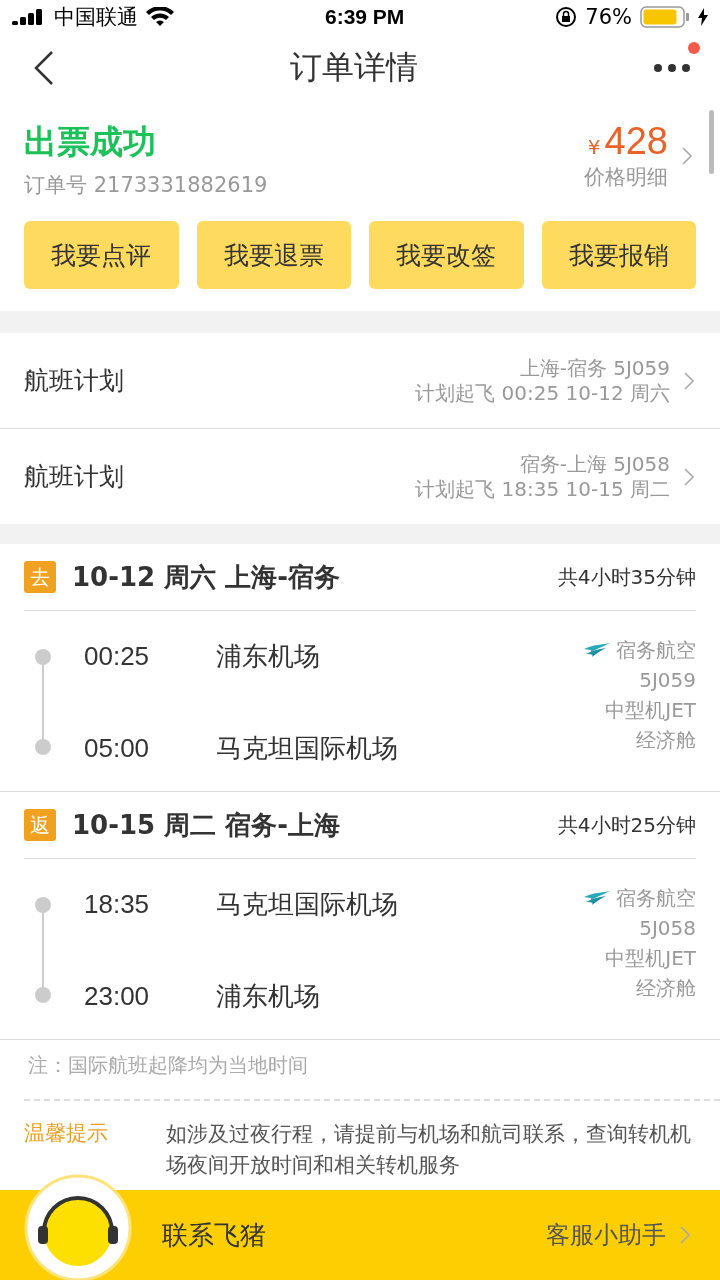 This screenshot has width=720, height=1280. Describe the element at coordinates (101, 255) in the screenshot. I see `action-button: 我要点评` at that location.